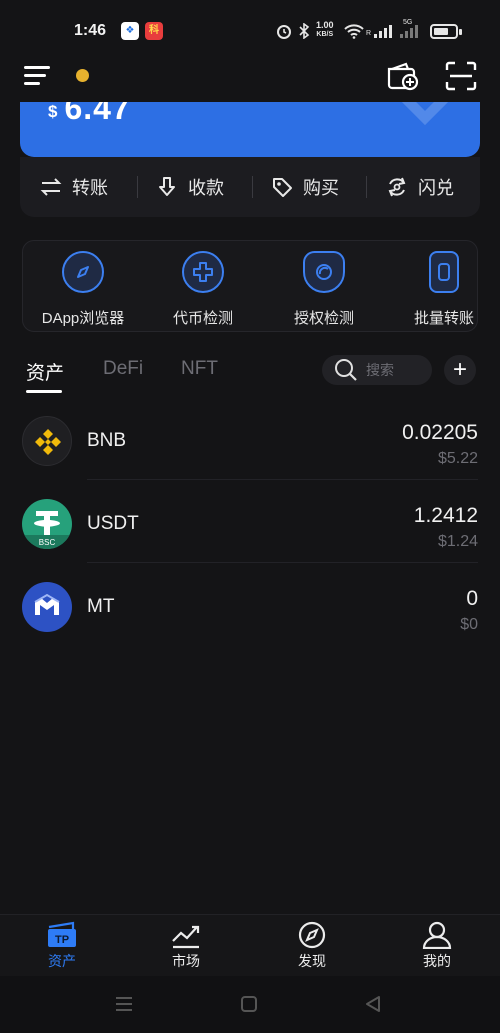 Image resolution: width=500 pixels, height=1033 pixels. I want to click on token-check-label: 代币检测, so click(202, 318).